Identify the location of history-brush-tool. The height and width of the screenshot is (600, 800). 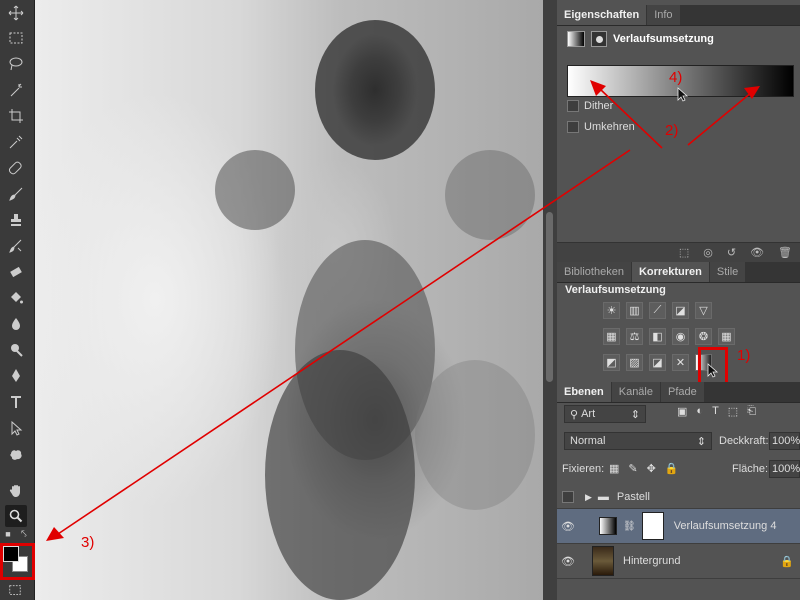
(16, 246).